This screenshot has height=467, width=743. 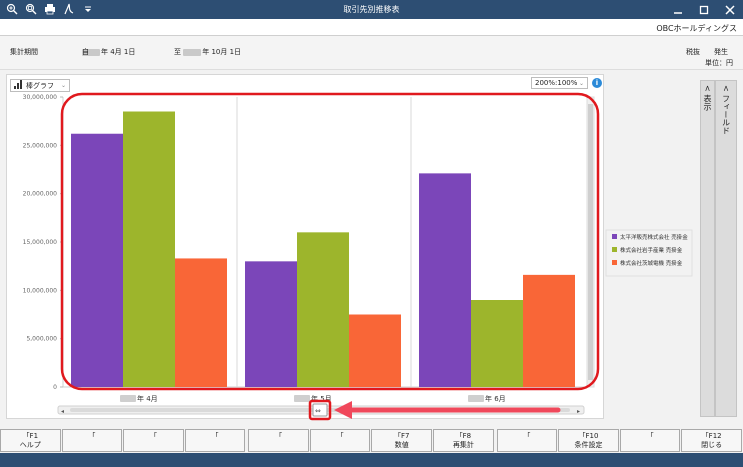 What do you see at coordinates (651, 250) in the screenshot?
I see `legend-label: 株式会社岩手産業 売掛金` at bounding box center [651, 250].